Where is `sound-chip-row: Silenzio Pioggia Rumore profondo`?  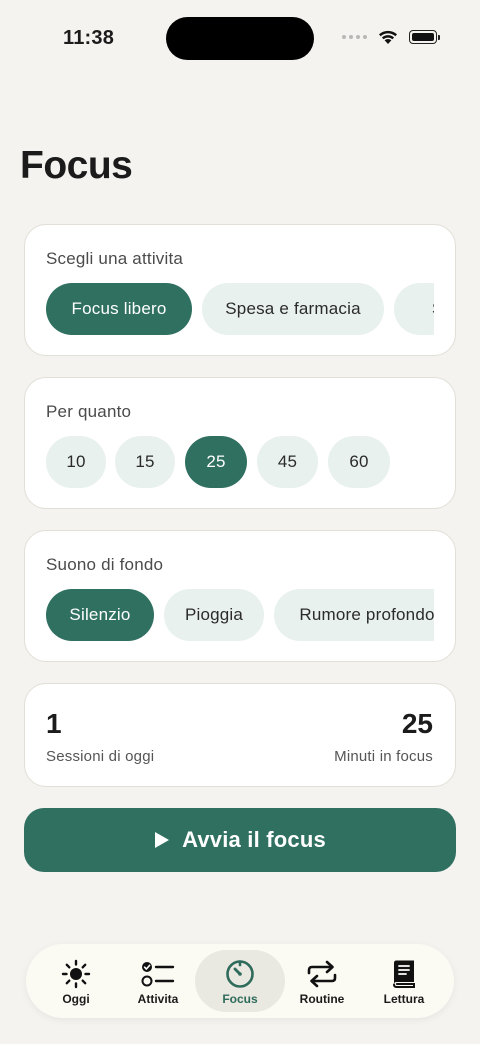
sound-chip-row: Silenzio Pioggia Rumore profondo is located at coordinates (240, 615).